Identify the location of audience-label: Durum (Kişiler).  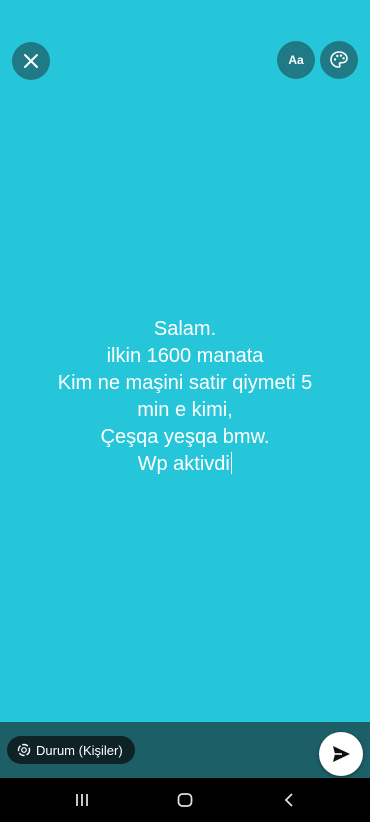
(79, 750).